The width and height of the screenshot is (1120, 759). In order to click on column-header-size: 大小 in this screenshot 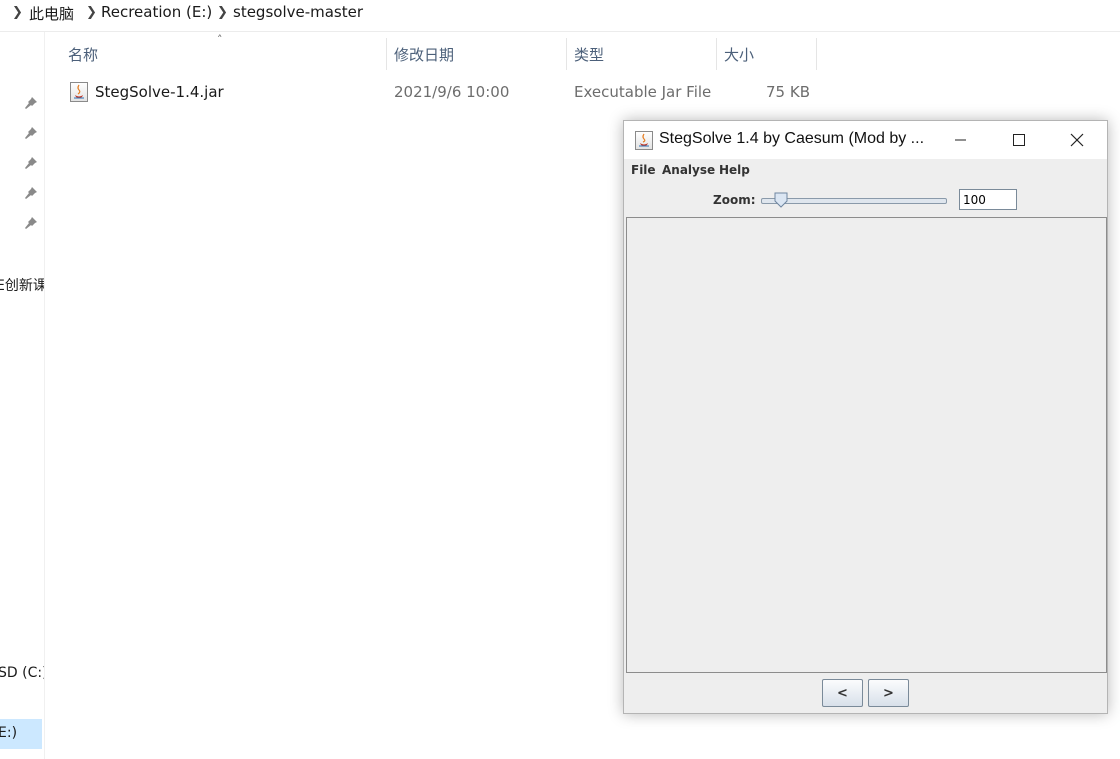, I will do `click(739, 54)`.